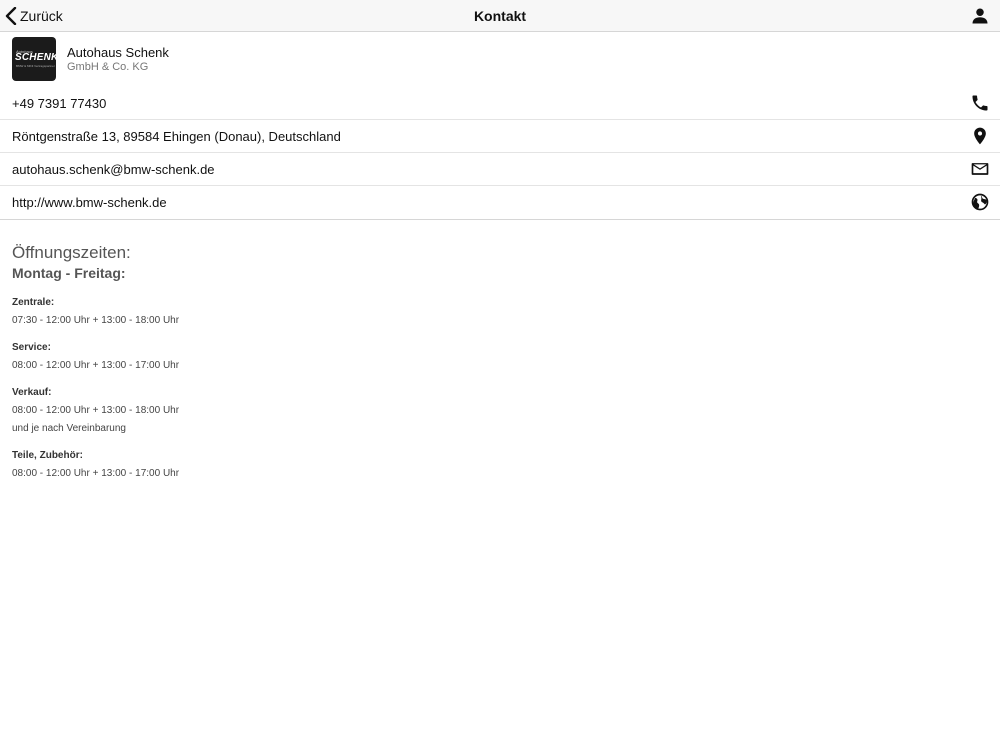 Image resolution: width=1000 pixels, height=750 pixels. Describe the element at coordinates (71, 252) in the screenshot. I see `opening-hours-title: Öffnungszeiten:` at that location.